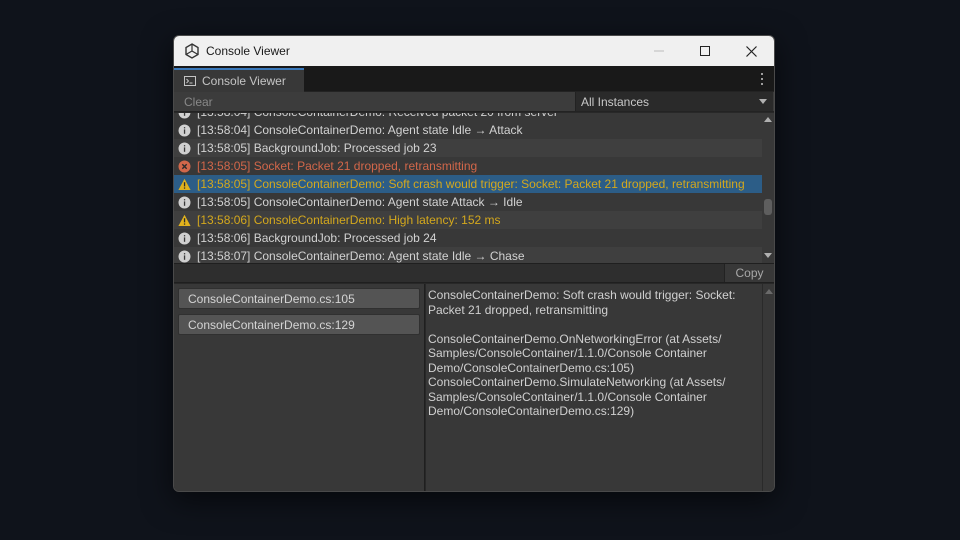 This screenshot has width=960, height=540. What do you see at coordinates (531, 411) in the screenshot?
I see `detail-line: Demo/ConsoleContainerDemo.cs:129)` at bounding box center [531, 411].